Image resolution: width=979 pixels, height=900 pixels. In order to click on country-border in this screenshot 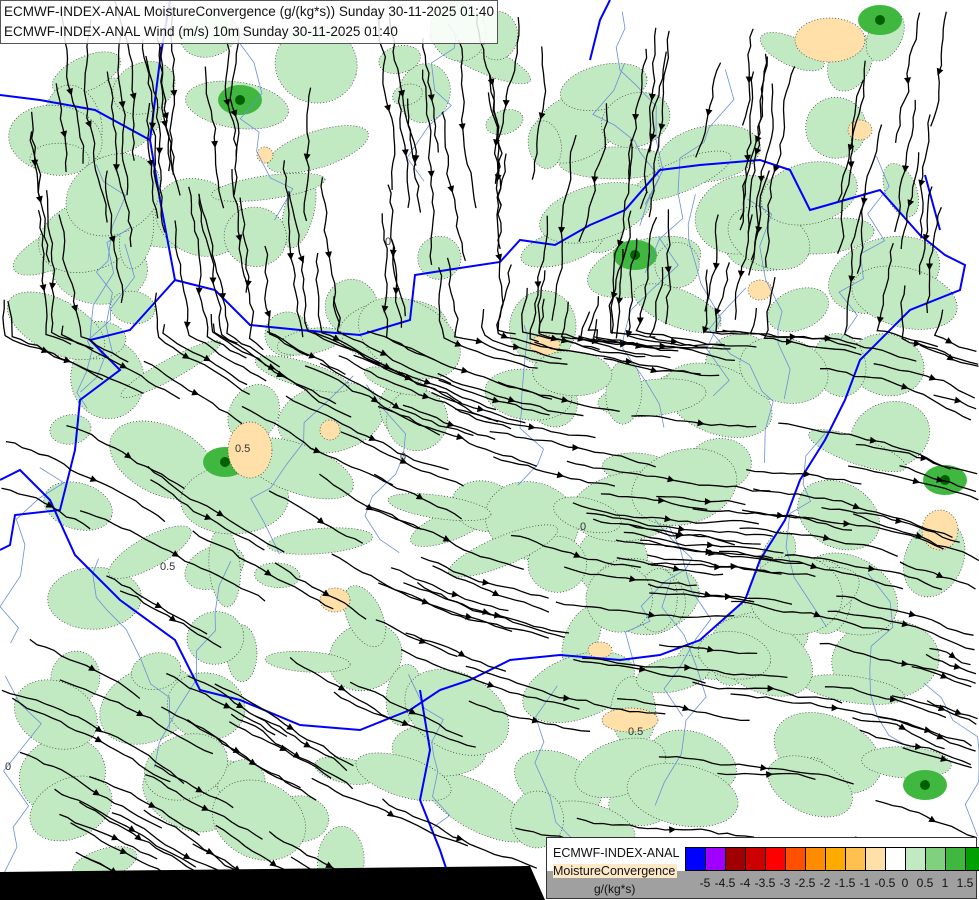, I will do `click(600, 30)`.